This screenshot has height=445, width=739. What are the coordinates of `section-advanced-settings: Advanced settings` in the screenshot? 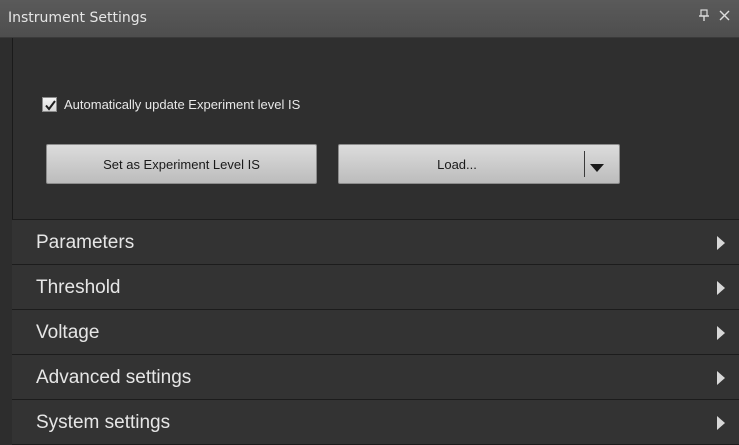 It's located at (375, 377).